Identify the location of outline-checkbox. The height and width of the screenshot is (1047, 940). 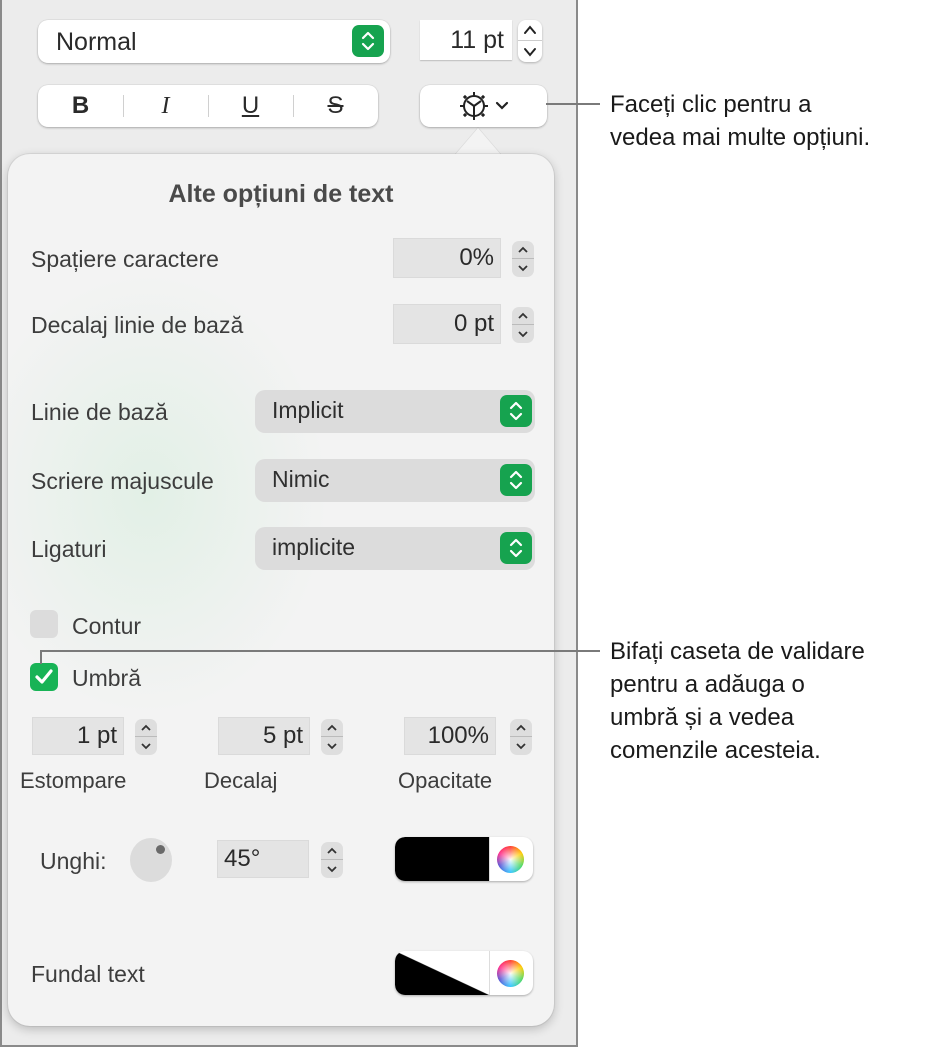
(44, 624).